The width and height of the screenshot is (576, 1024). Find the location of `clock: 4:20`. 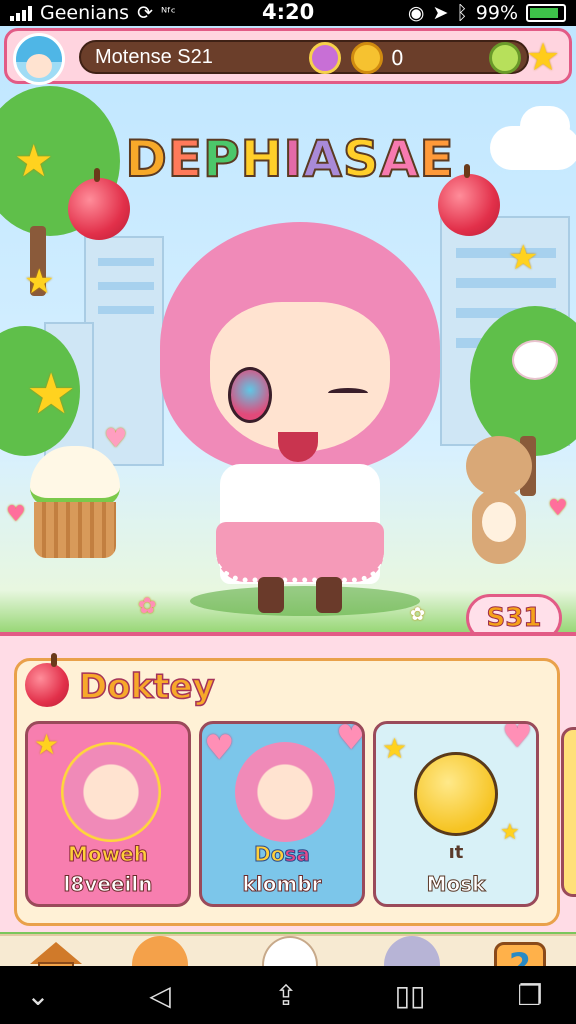

clock: 4:20 is located at coordinates (288, 12).